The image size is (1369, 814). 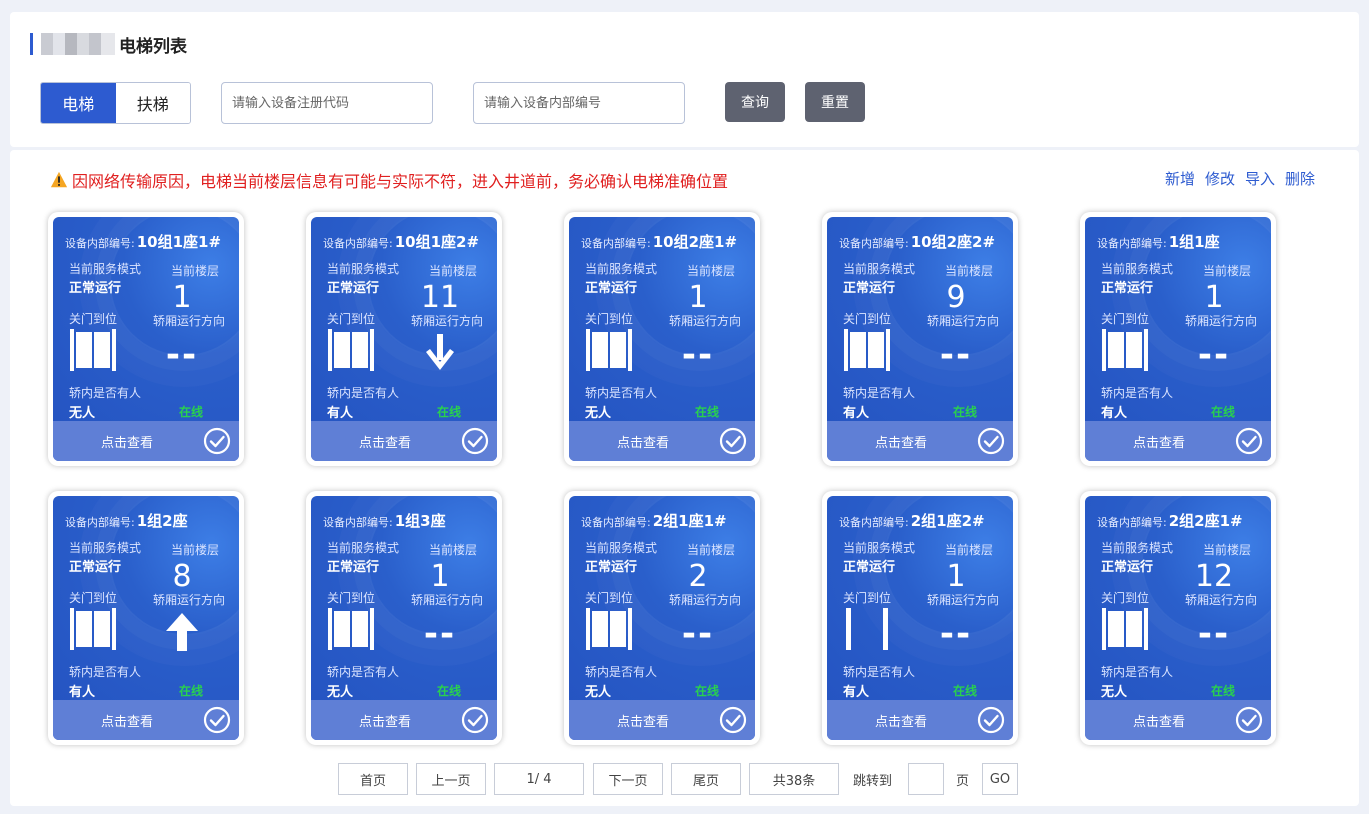 I want to click on internal-no-input, so click(x=579, y=103).